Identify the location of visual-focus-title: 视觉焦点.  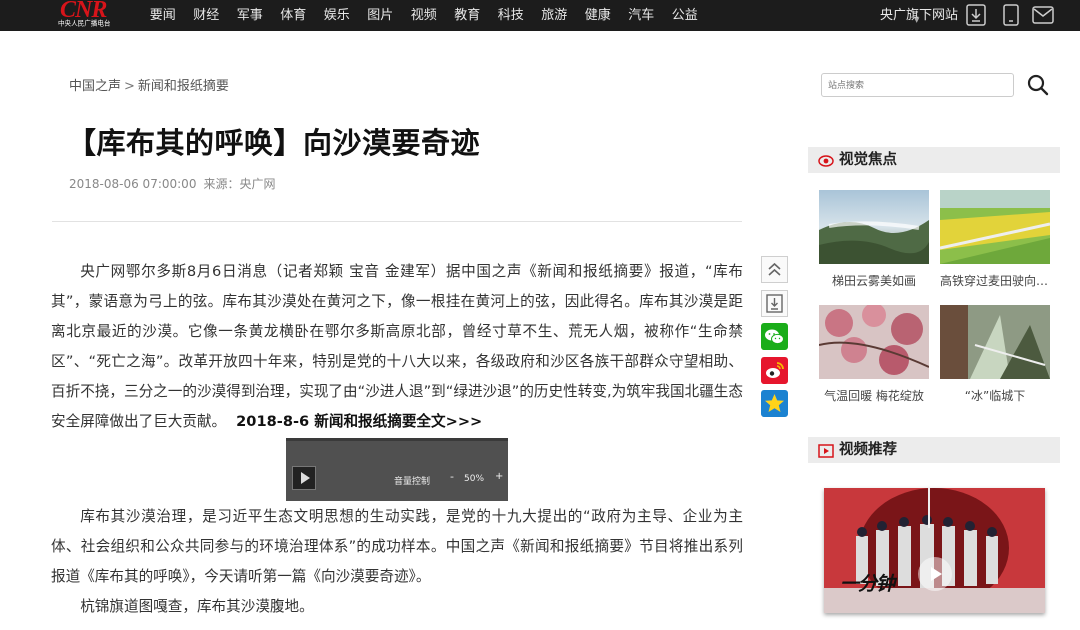
(868, 160).